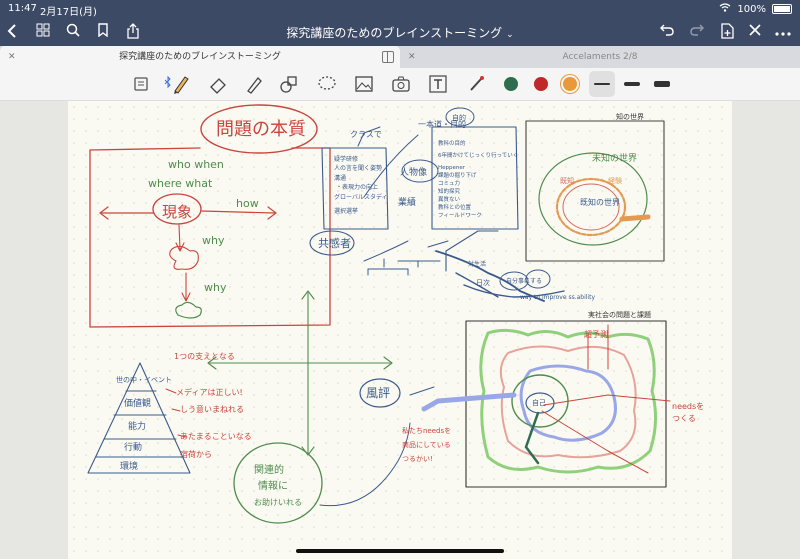  Describe the element at coordinates (164, 84) in the screenshot. I see `bluetooth-icon` at that location.